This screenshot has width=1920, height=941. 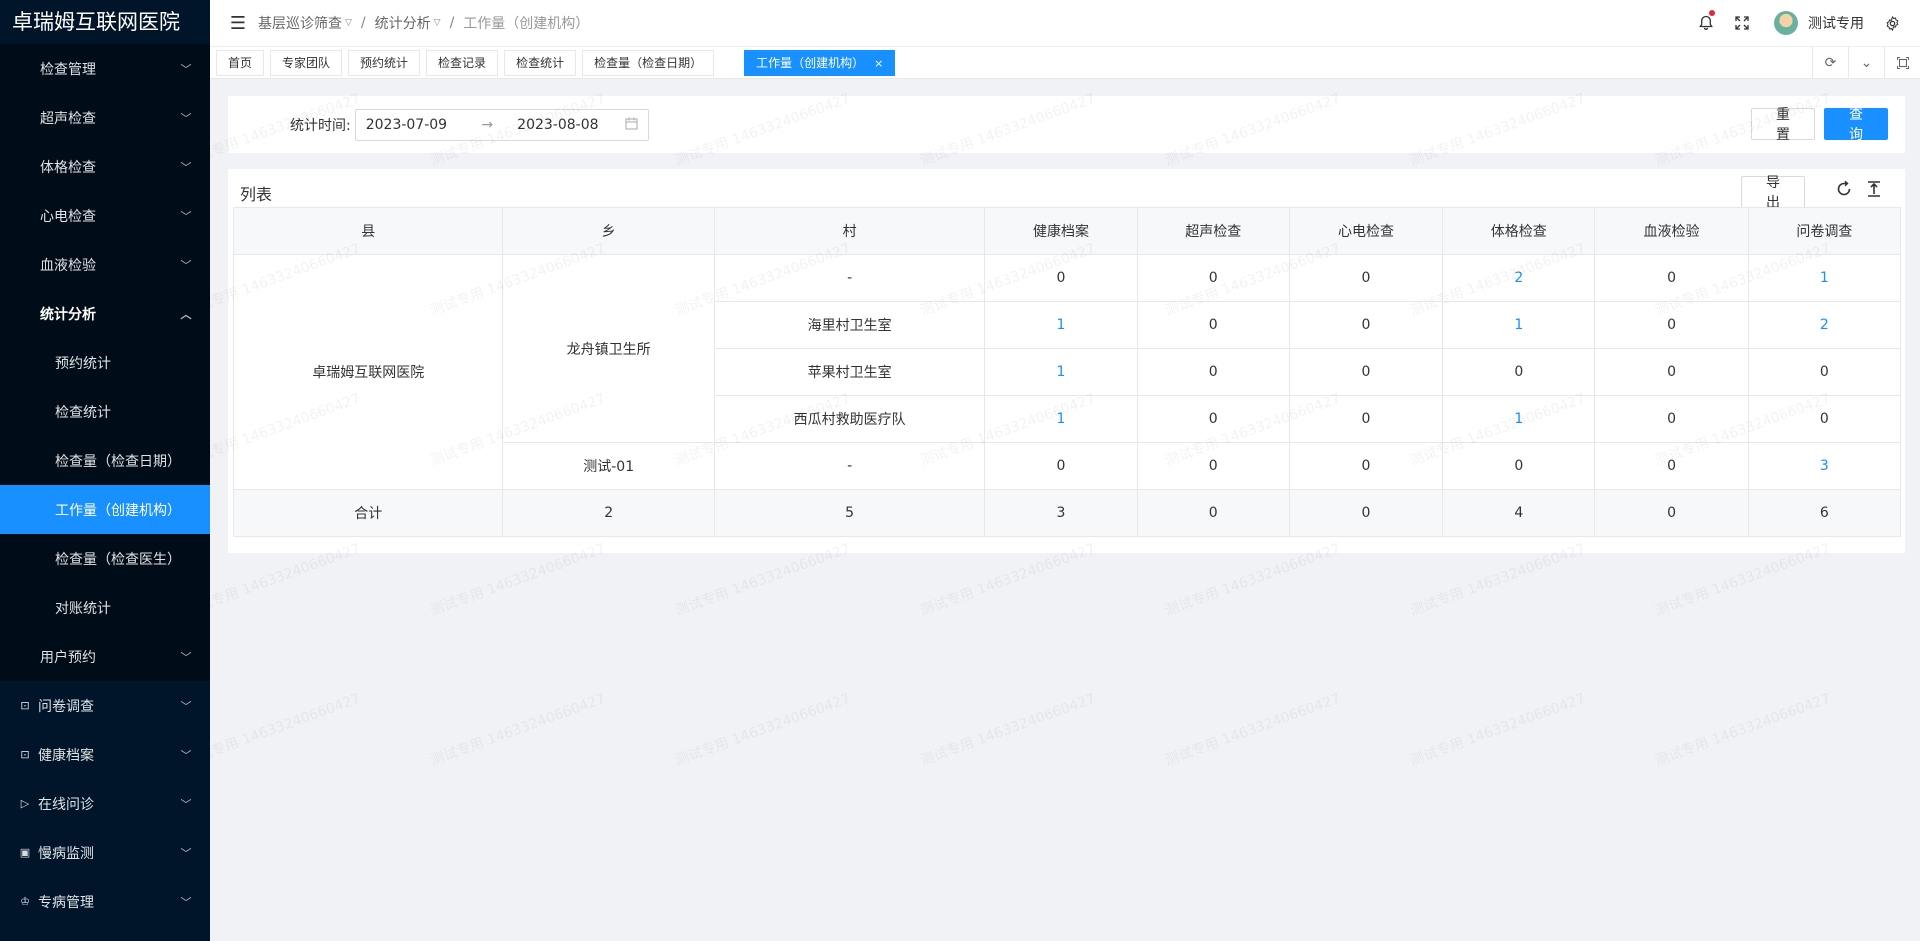 I want to click on column-header: 血液检验, so click(x=1671, y=231).